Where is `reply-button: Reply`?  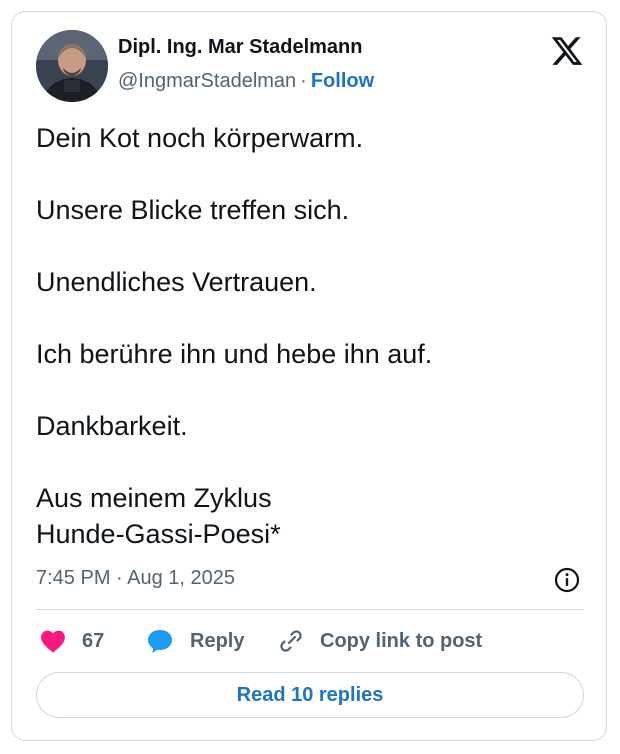
reply-button: Reply is located at coordinates (195, 641).